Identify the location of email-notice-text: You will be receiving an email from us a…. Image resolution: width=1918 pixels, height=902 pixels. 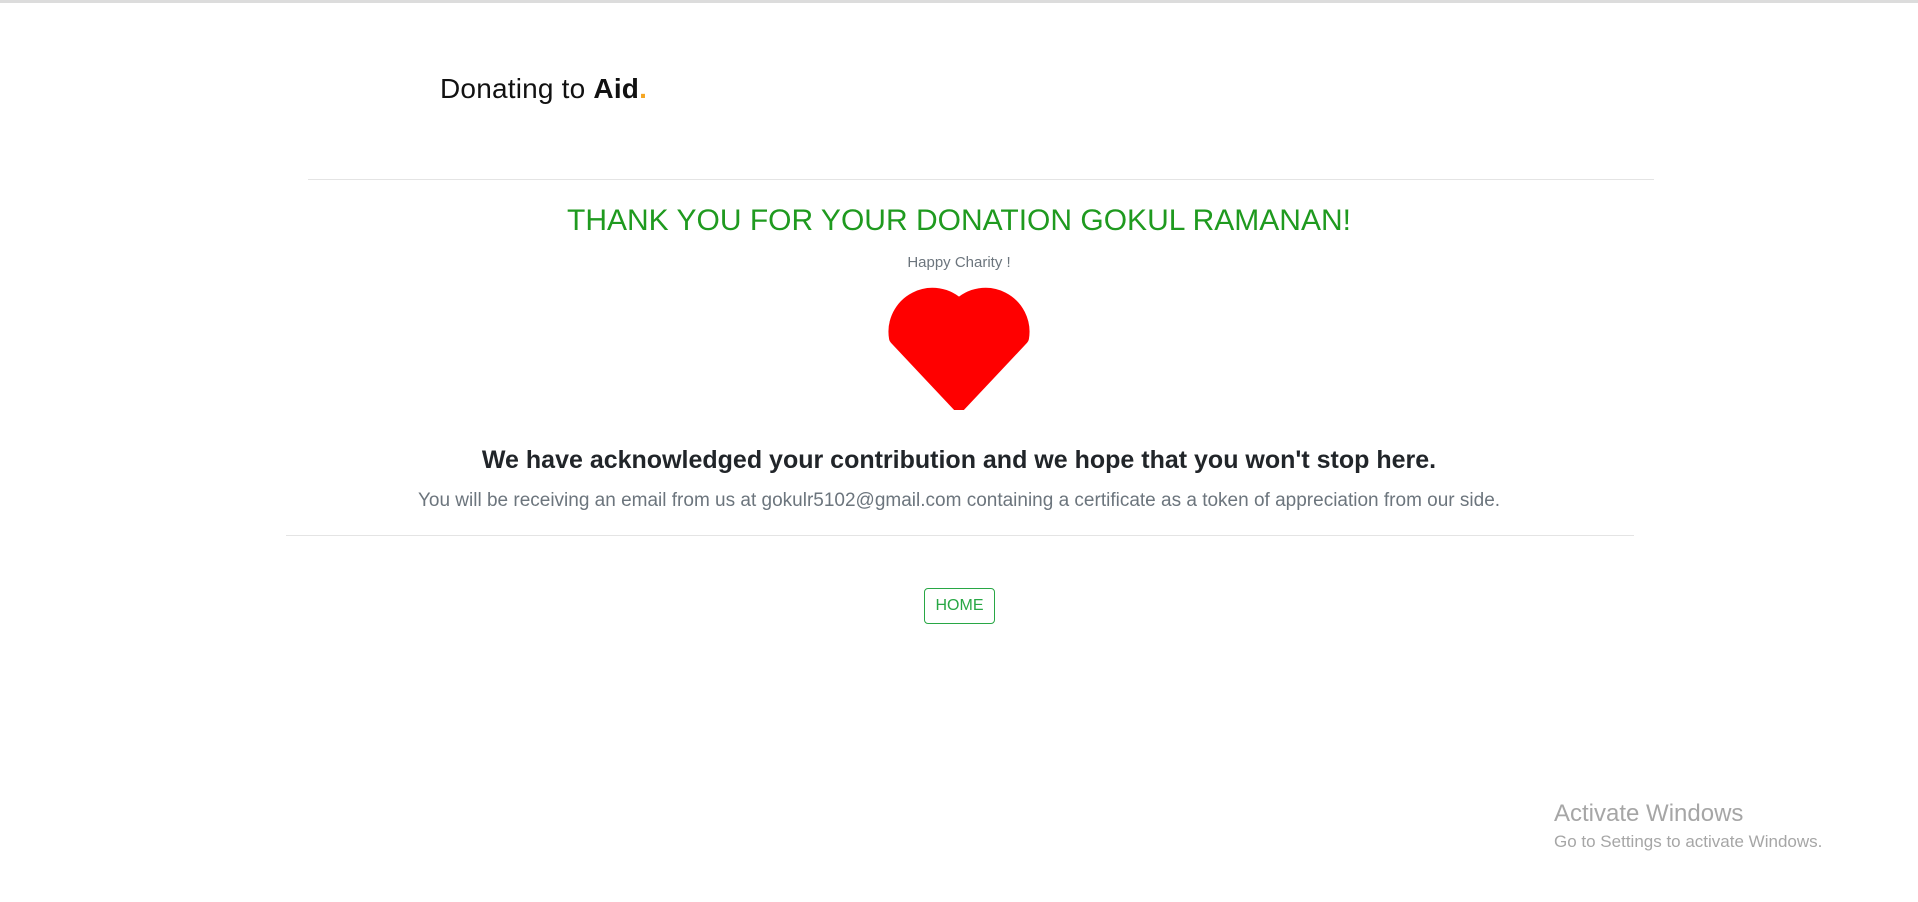
(959, 500).